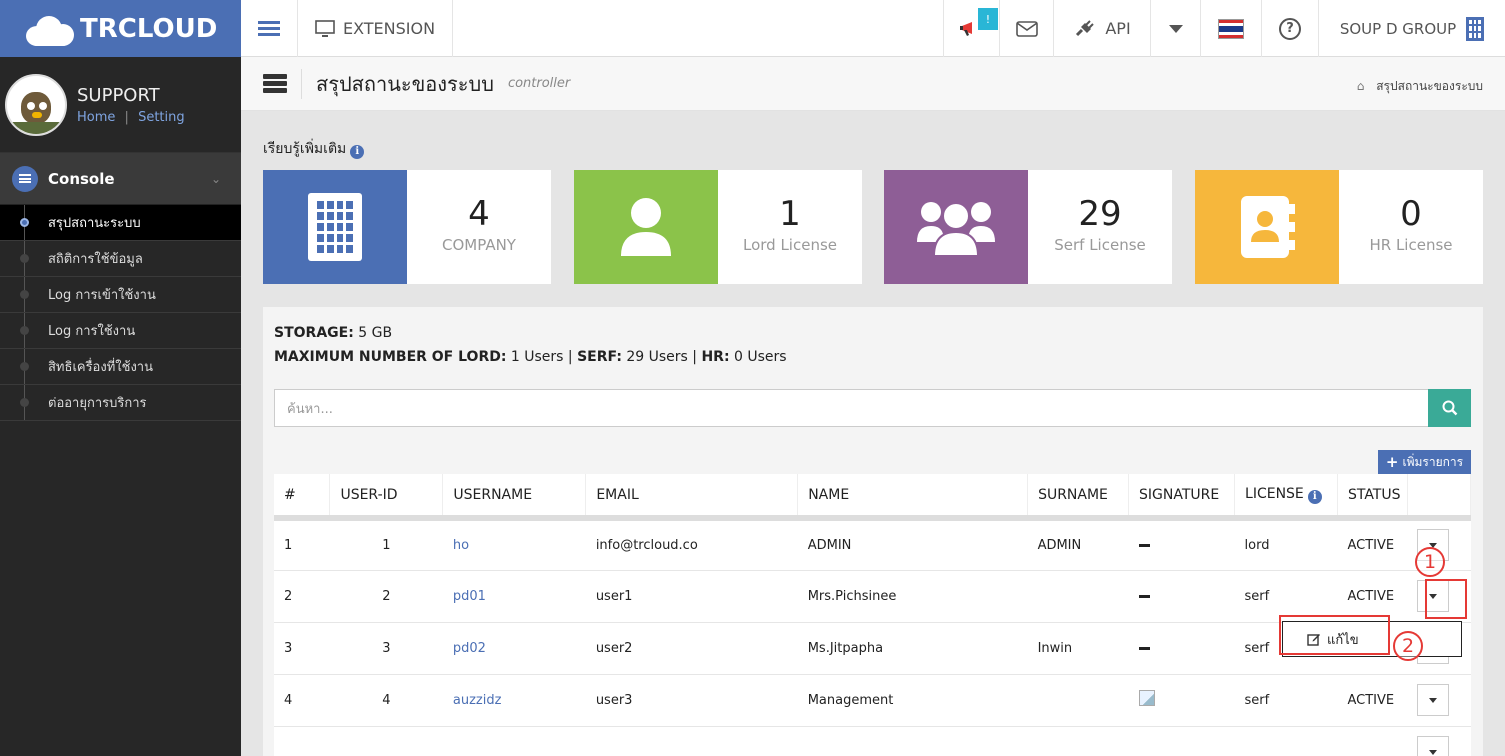 Image resolution: width=1505 pixels, height=756 pixels. I want to click on page-title: สรุปสถานะของระบบ, so click(405, 83).